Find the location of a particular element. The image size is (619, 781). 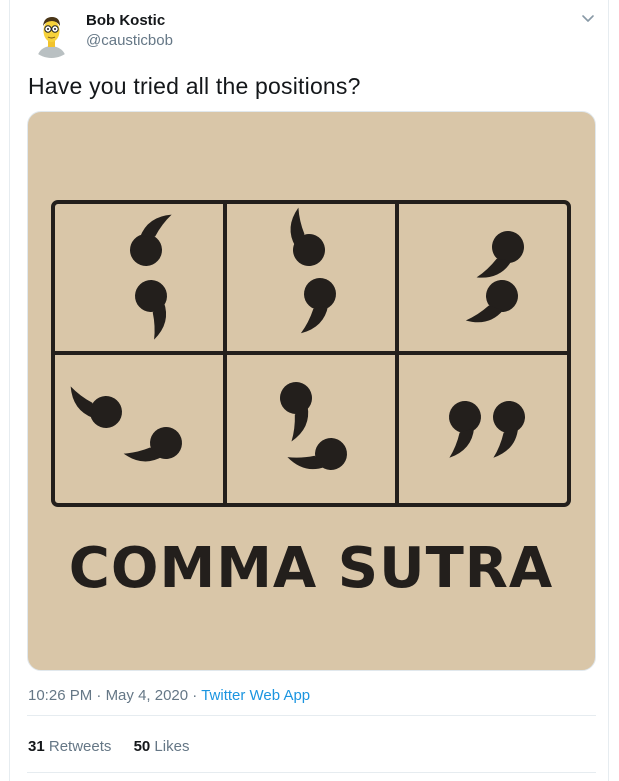

author-handle: @causticbob is located at coordinates (129, 40).